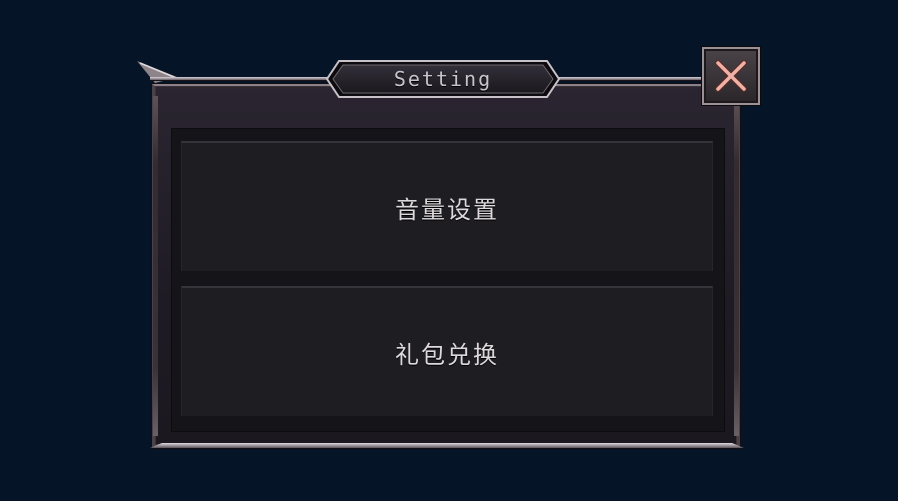  Describe the element at coordinates (447, 445) in the screenshot. I see `frame-bottom-rail` at that location.